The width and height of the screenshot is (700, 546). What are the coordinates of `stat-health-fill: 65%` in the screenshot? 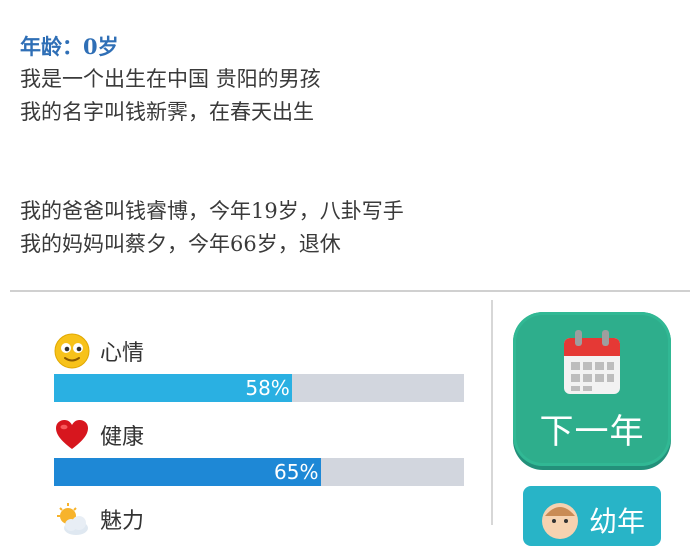 It's located at (187, 472).